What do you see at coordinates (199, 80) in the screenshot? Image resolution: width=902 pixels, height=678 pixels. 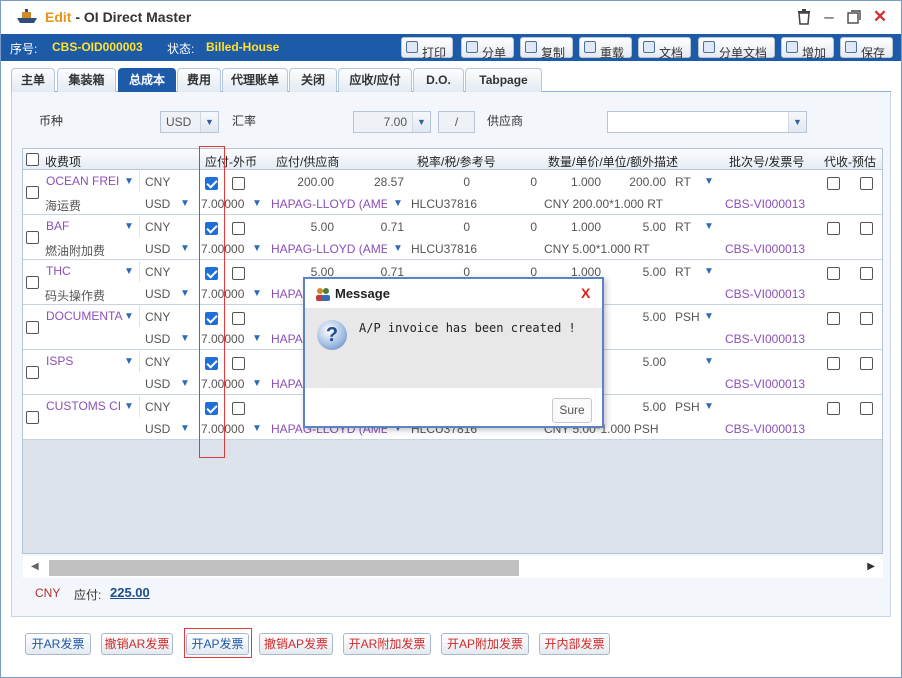 I see `tab-charges: 费用` at bounding box center [199, 80].